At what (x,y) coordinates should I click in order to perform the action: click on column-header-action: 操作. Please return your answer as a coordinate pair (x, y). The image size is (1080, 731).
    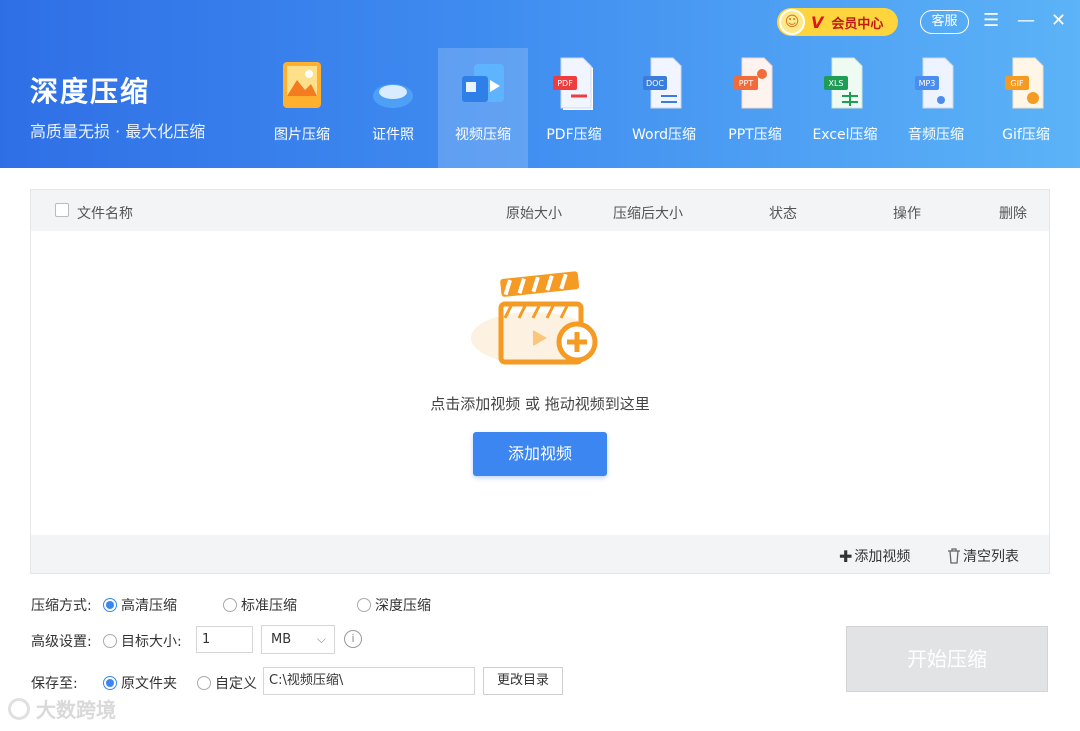
    Looking at the image, I should click on (907, 214).